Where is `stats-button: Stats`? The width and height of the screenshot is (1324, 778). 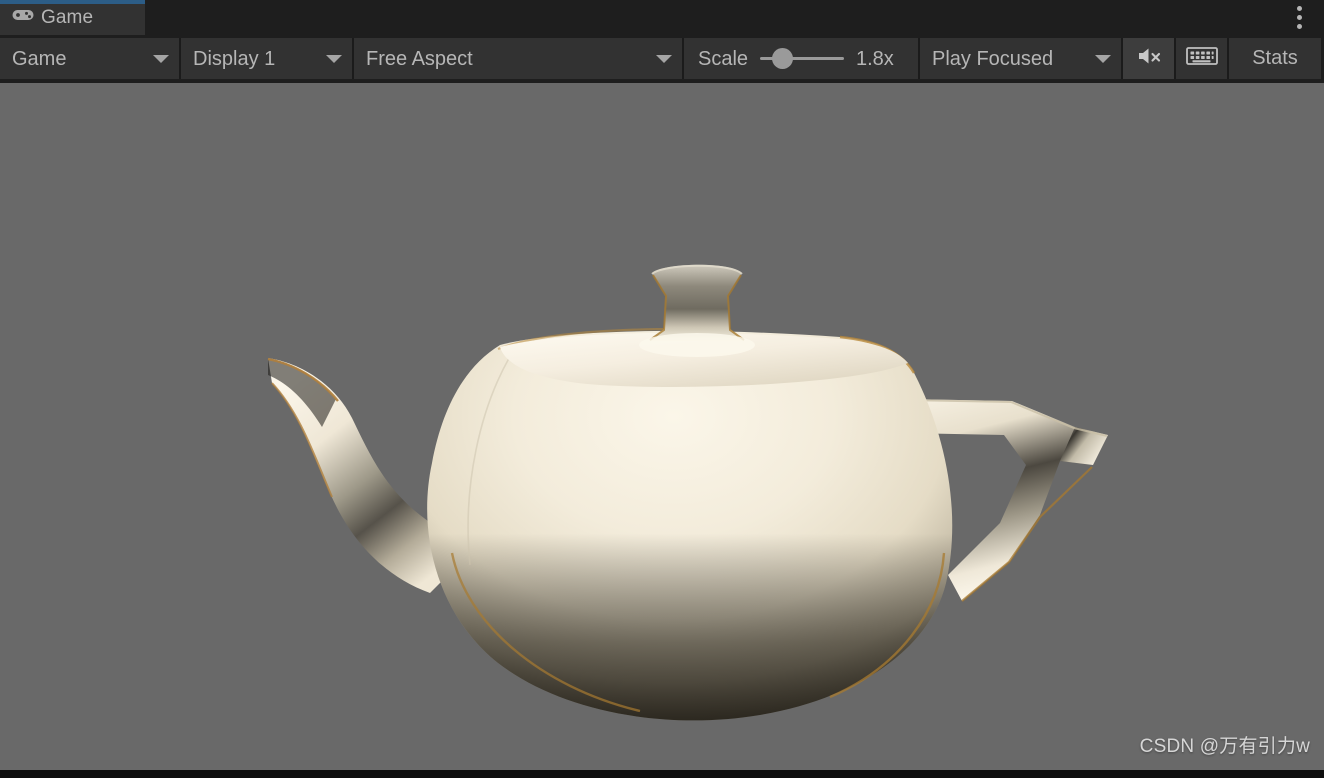 stats-button: Stats is located at coordinates (1274, 58).